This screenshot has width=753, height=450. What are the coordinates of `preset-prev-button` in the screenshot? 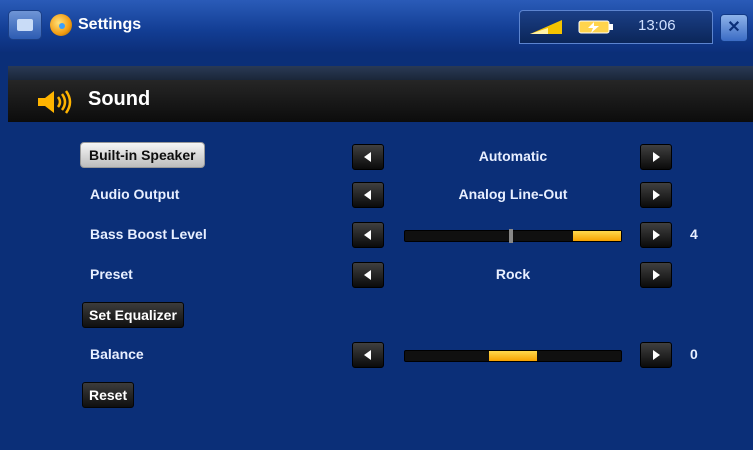 It's located at (368, 275).